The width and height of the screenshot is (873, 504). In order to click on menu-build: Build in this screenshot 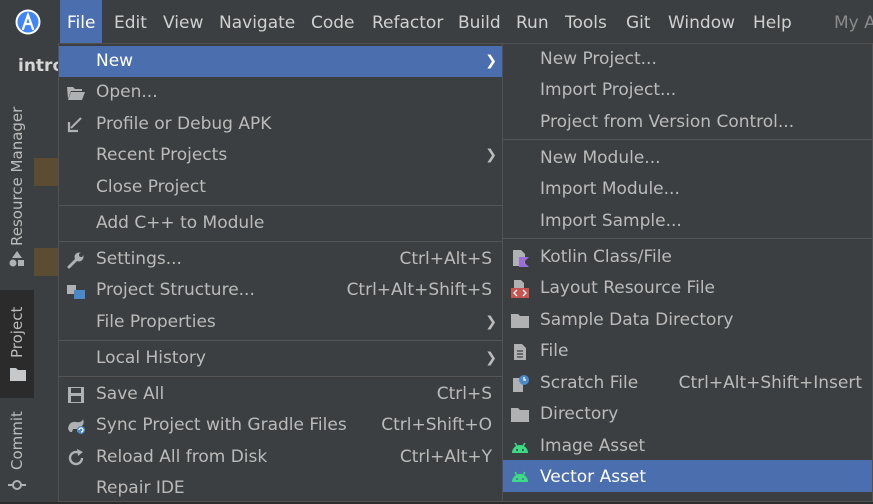, I will do `click(479, 22)`.